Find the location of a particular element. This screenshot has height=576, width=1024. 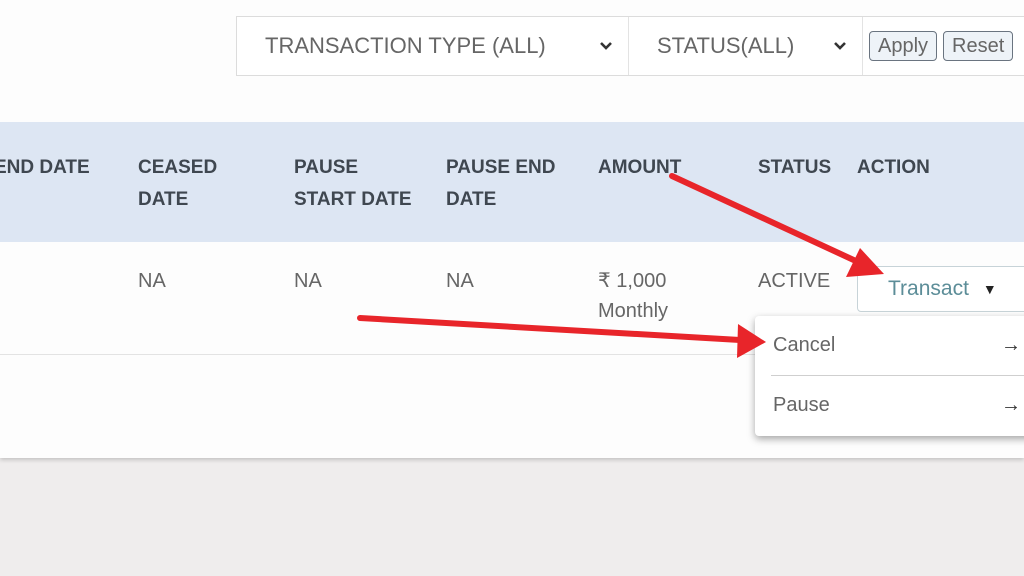

header-pause-start-date: PAUSE START DATE is located at coordinates (353, 184).